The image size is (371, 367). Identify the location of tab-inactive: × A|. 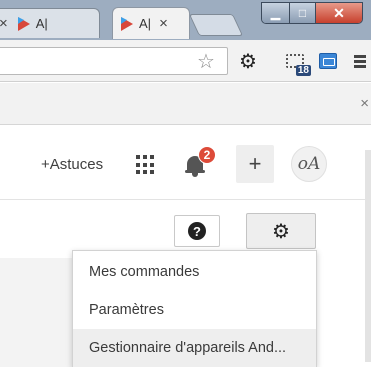
(50, 23).